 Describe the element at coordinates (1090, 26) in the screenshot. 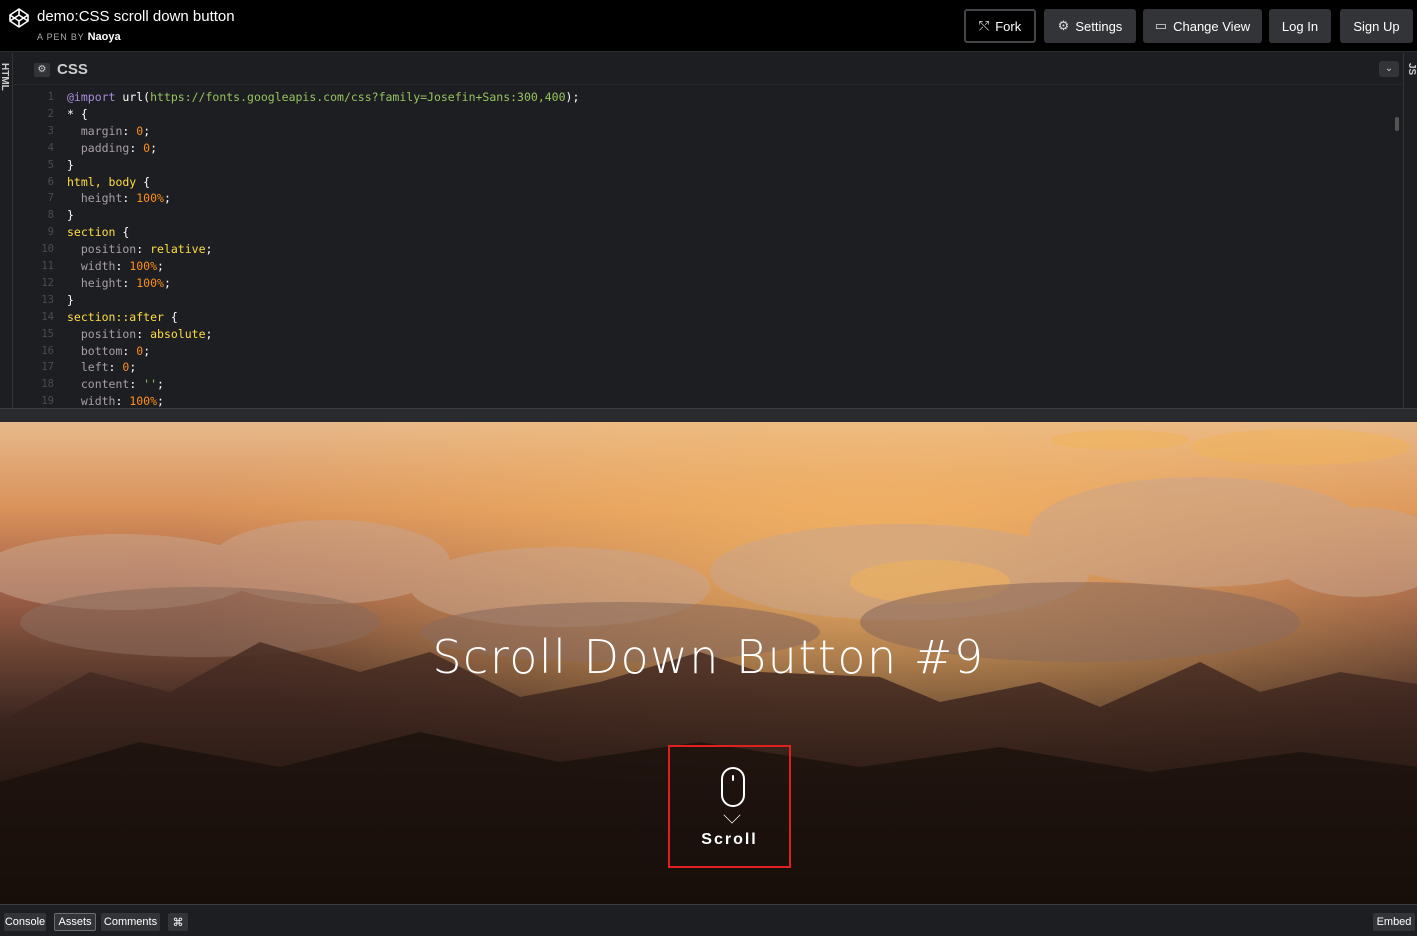

I see `settings-button: ⚙ Settings` at that location.